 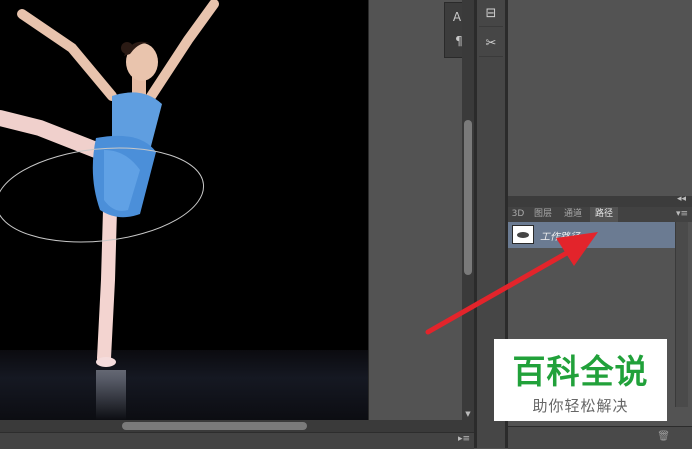 What do you see at coordinates (415, 210) in the screenshot?
I see `document-gutter` at bounding box center [415, 210].